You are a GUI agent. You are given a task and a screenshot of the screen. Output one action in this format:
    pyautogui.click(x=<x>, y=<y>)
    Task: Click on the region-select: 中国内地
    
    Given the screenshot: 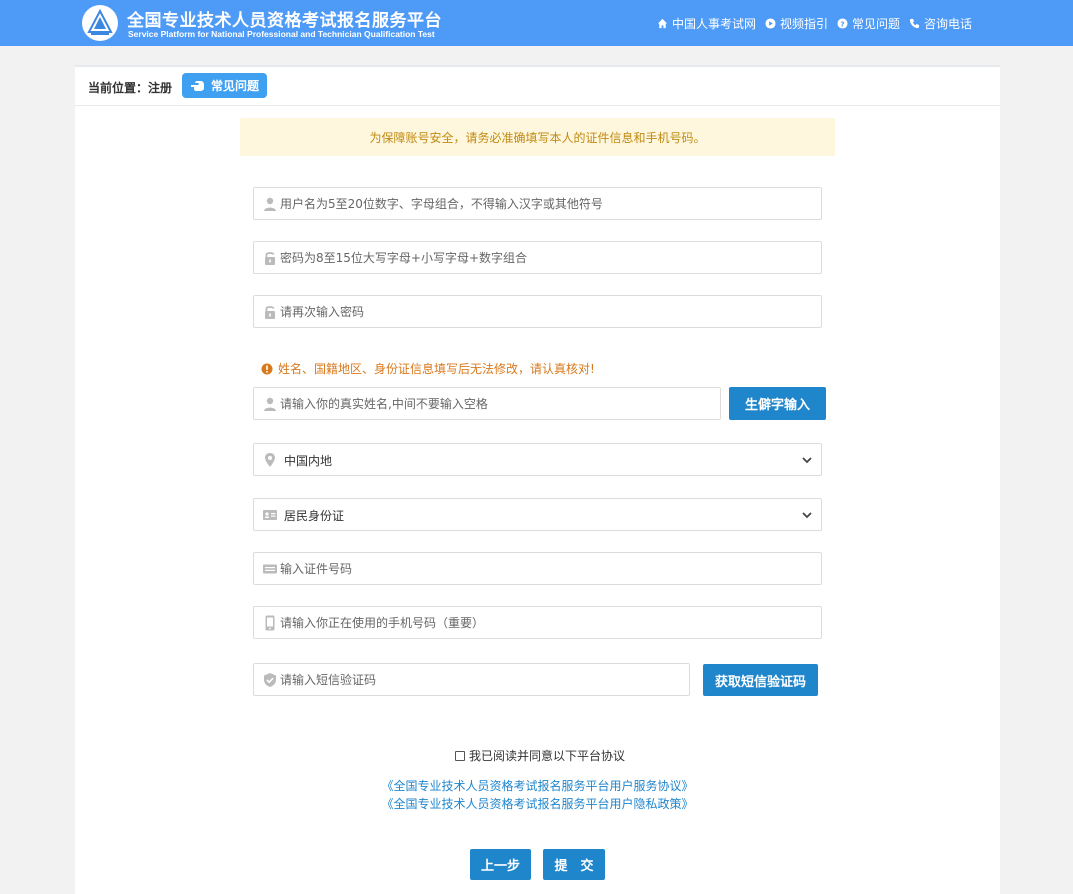 What is the action you would take?
    pyautogui.click(x=537, y=459)
    